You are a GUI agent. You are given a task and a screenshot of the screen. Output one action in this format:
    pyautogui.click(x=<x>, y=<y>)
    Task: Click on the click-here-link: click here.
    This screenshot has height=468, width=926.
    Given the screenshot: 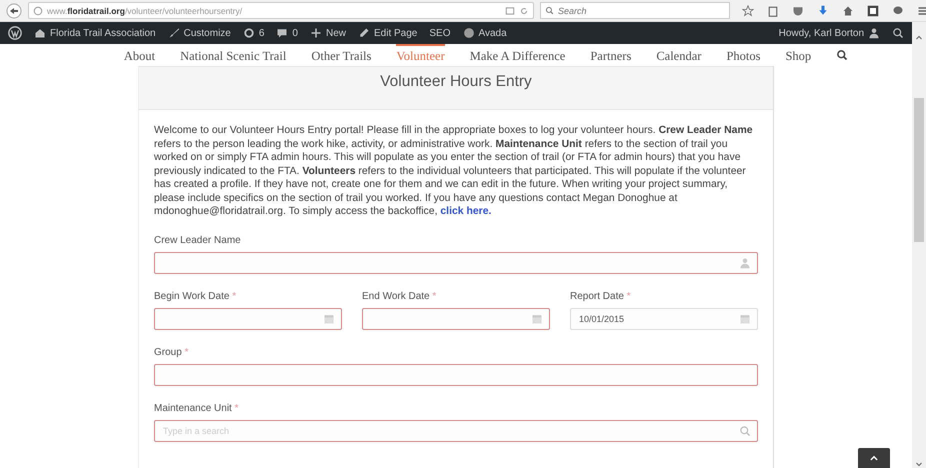 What is the action you would take?
    pyautogui.click(x=466, y=211)
    